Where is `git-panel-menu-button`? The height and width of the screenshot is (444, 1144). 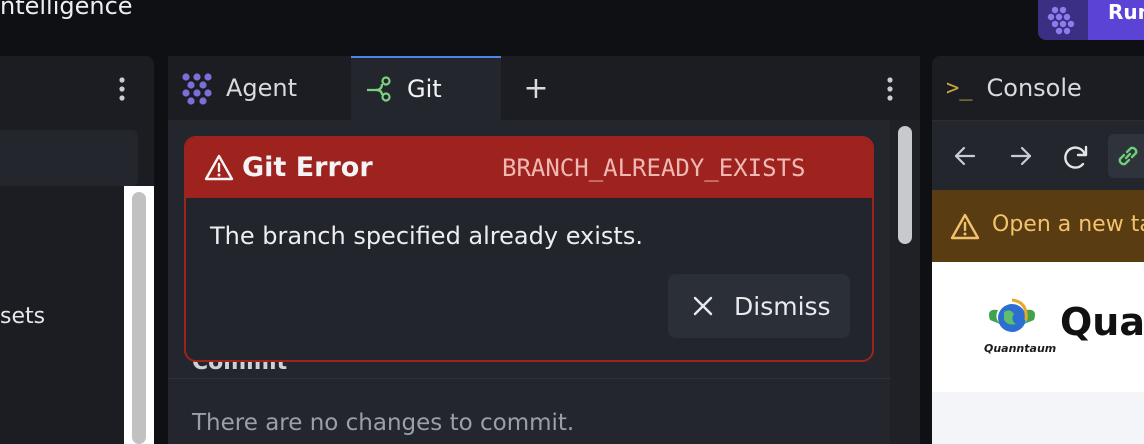
git-panel-menu-button is located at coordinates (890, 91).